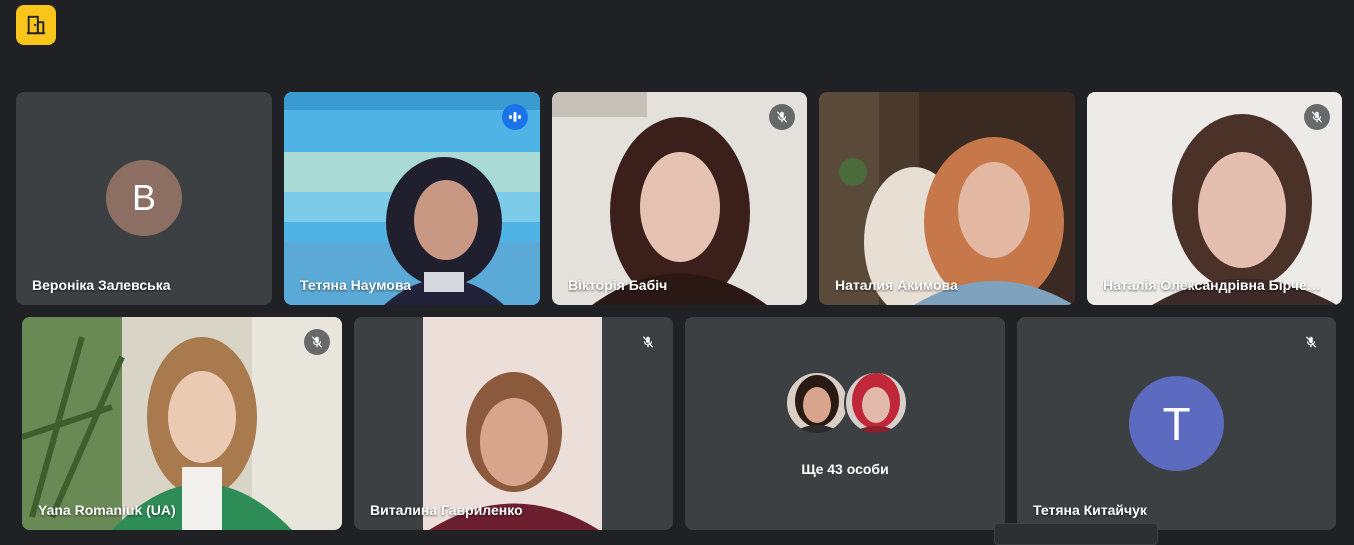  I want to click on participant-tile: Вікторія Бабіч, so click(679, 198).